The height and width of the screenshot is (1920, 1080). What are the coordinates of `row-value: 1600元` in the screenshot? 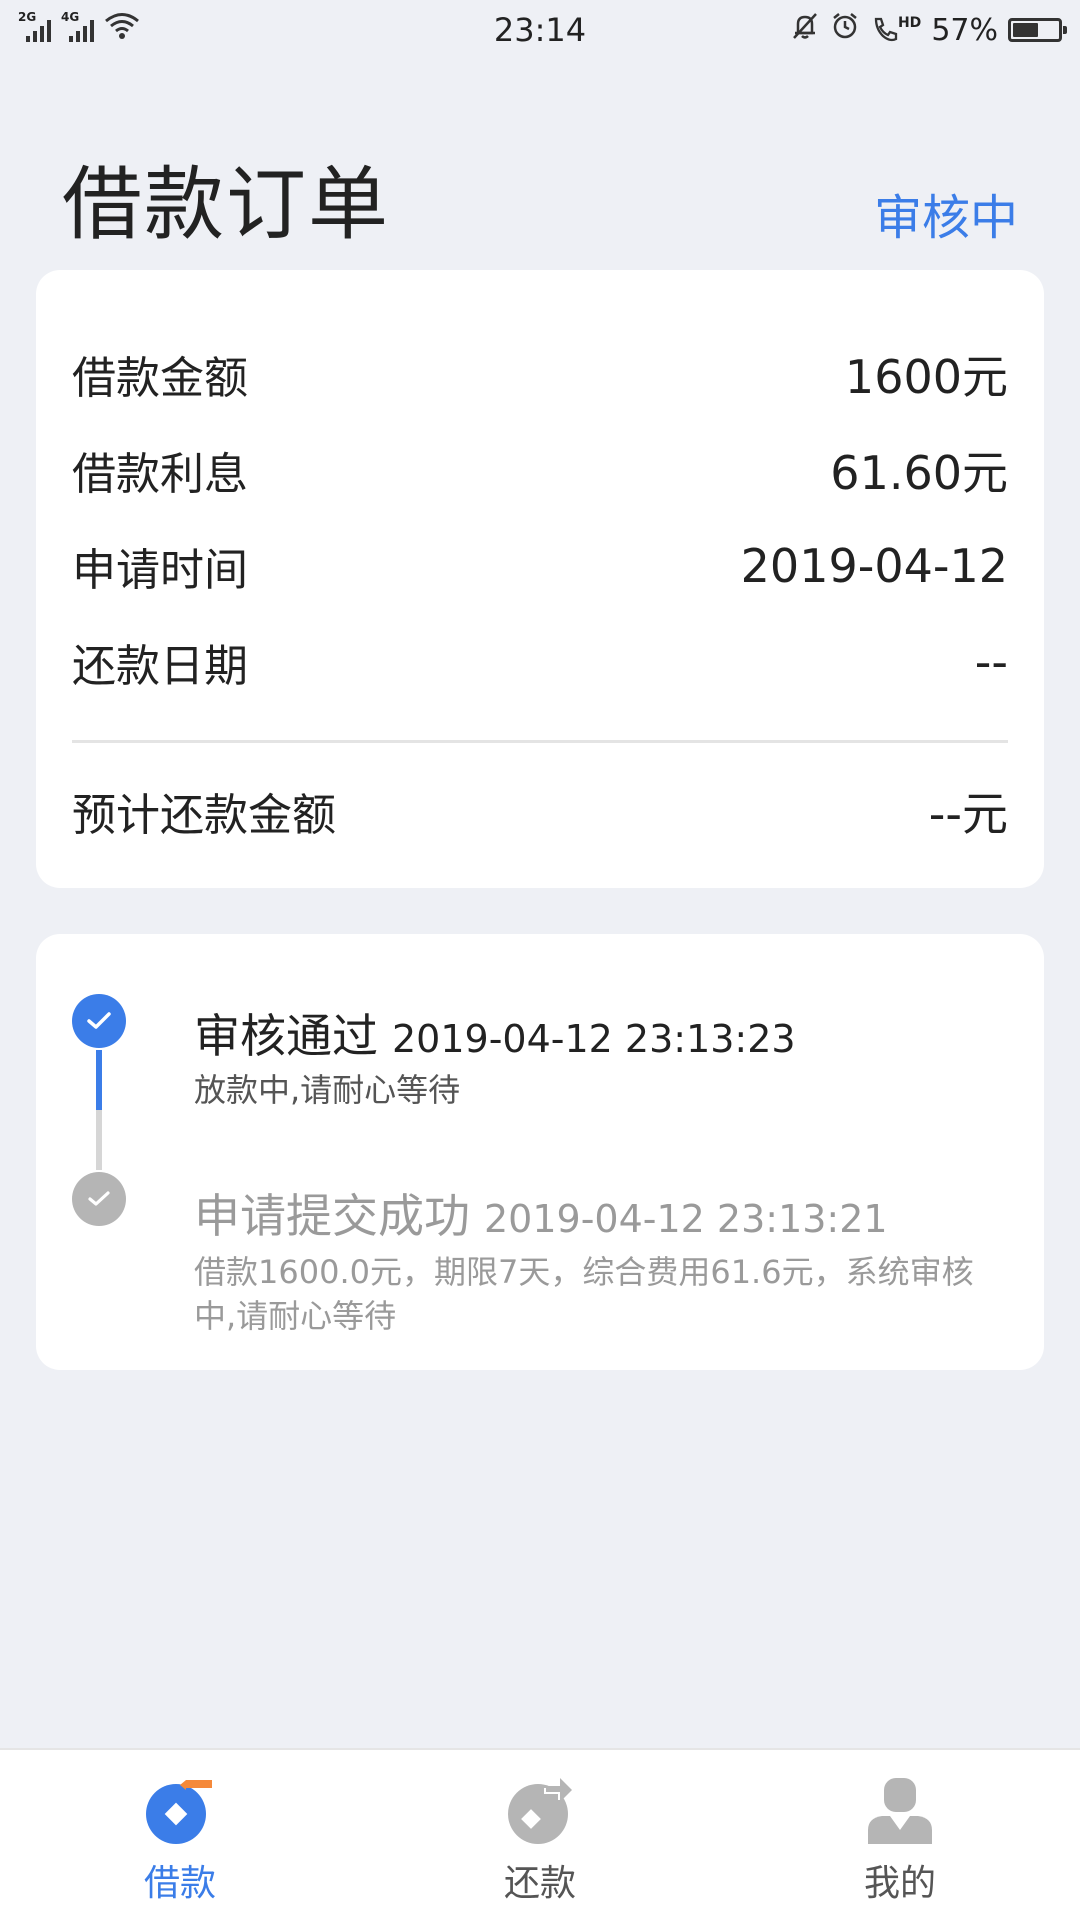 It's located at (926, 377).